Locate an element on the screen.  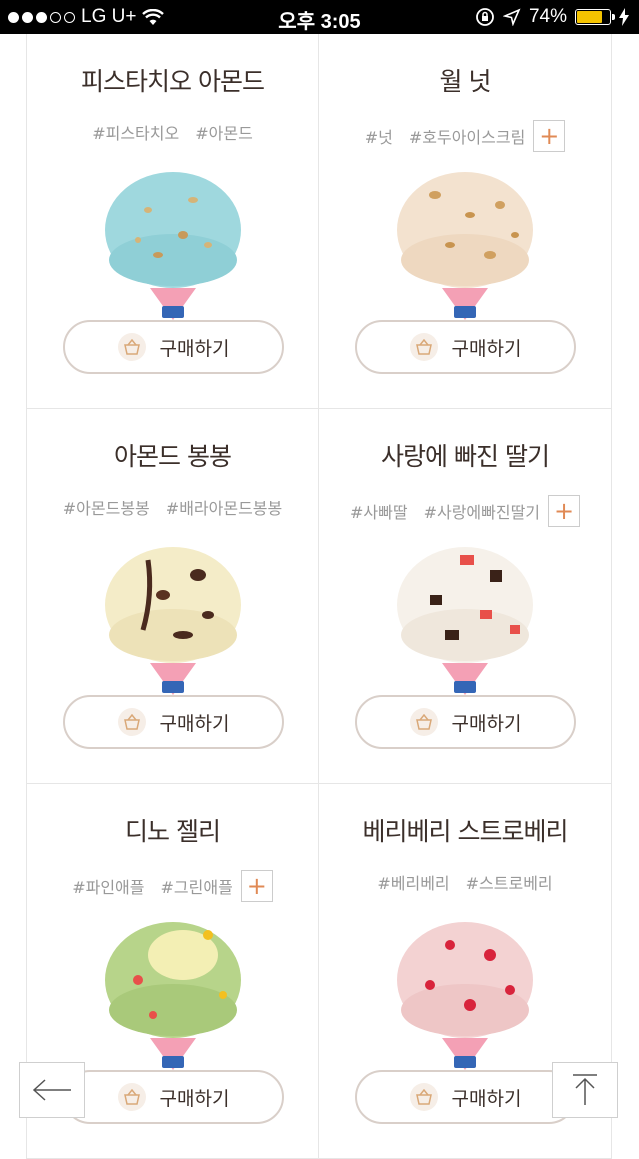
product-card: 피스타치오 아몬드 #피스타치오 #아몬드 구매하기 is located at coordinates (172, 221).